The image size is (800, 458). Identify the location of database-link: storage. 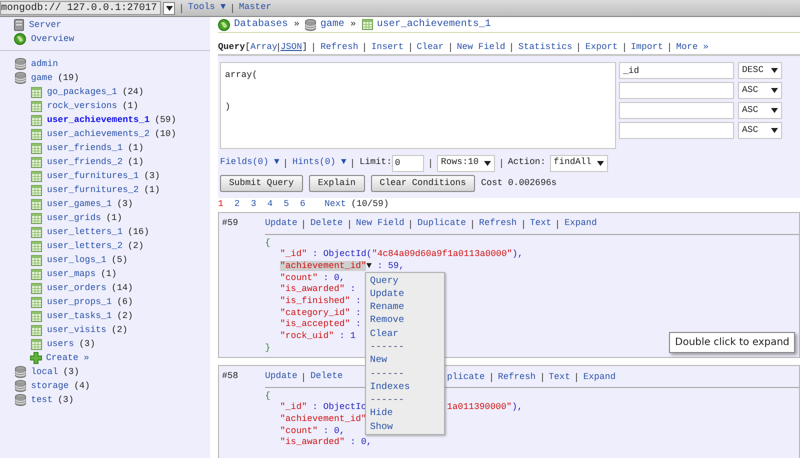
(50, 386).